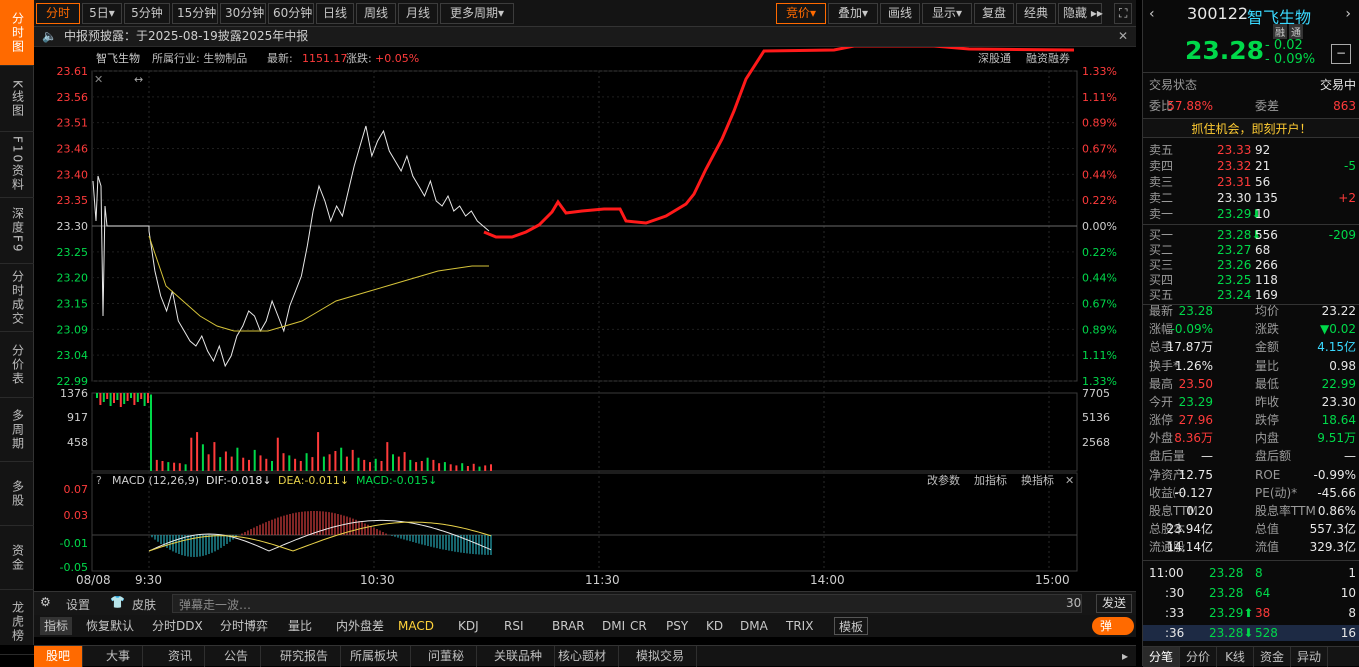 The image size is (1359, 667). I want to click on macd-link-0: 改参数, so click(943, 480).